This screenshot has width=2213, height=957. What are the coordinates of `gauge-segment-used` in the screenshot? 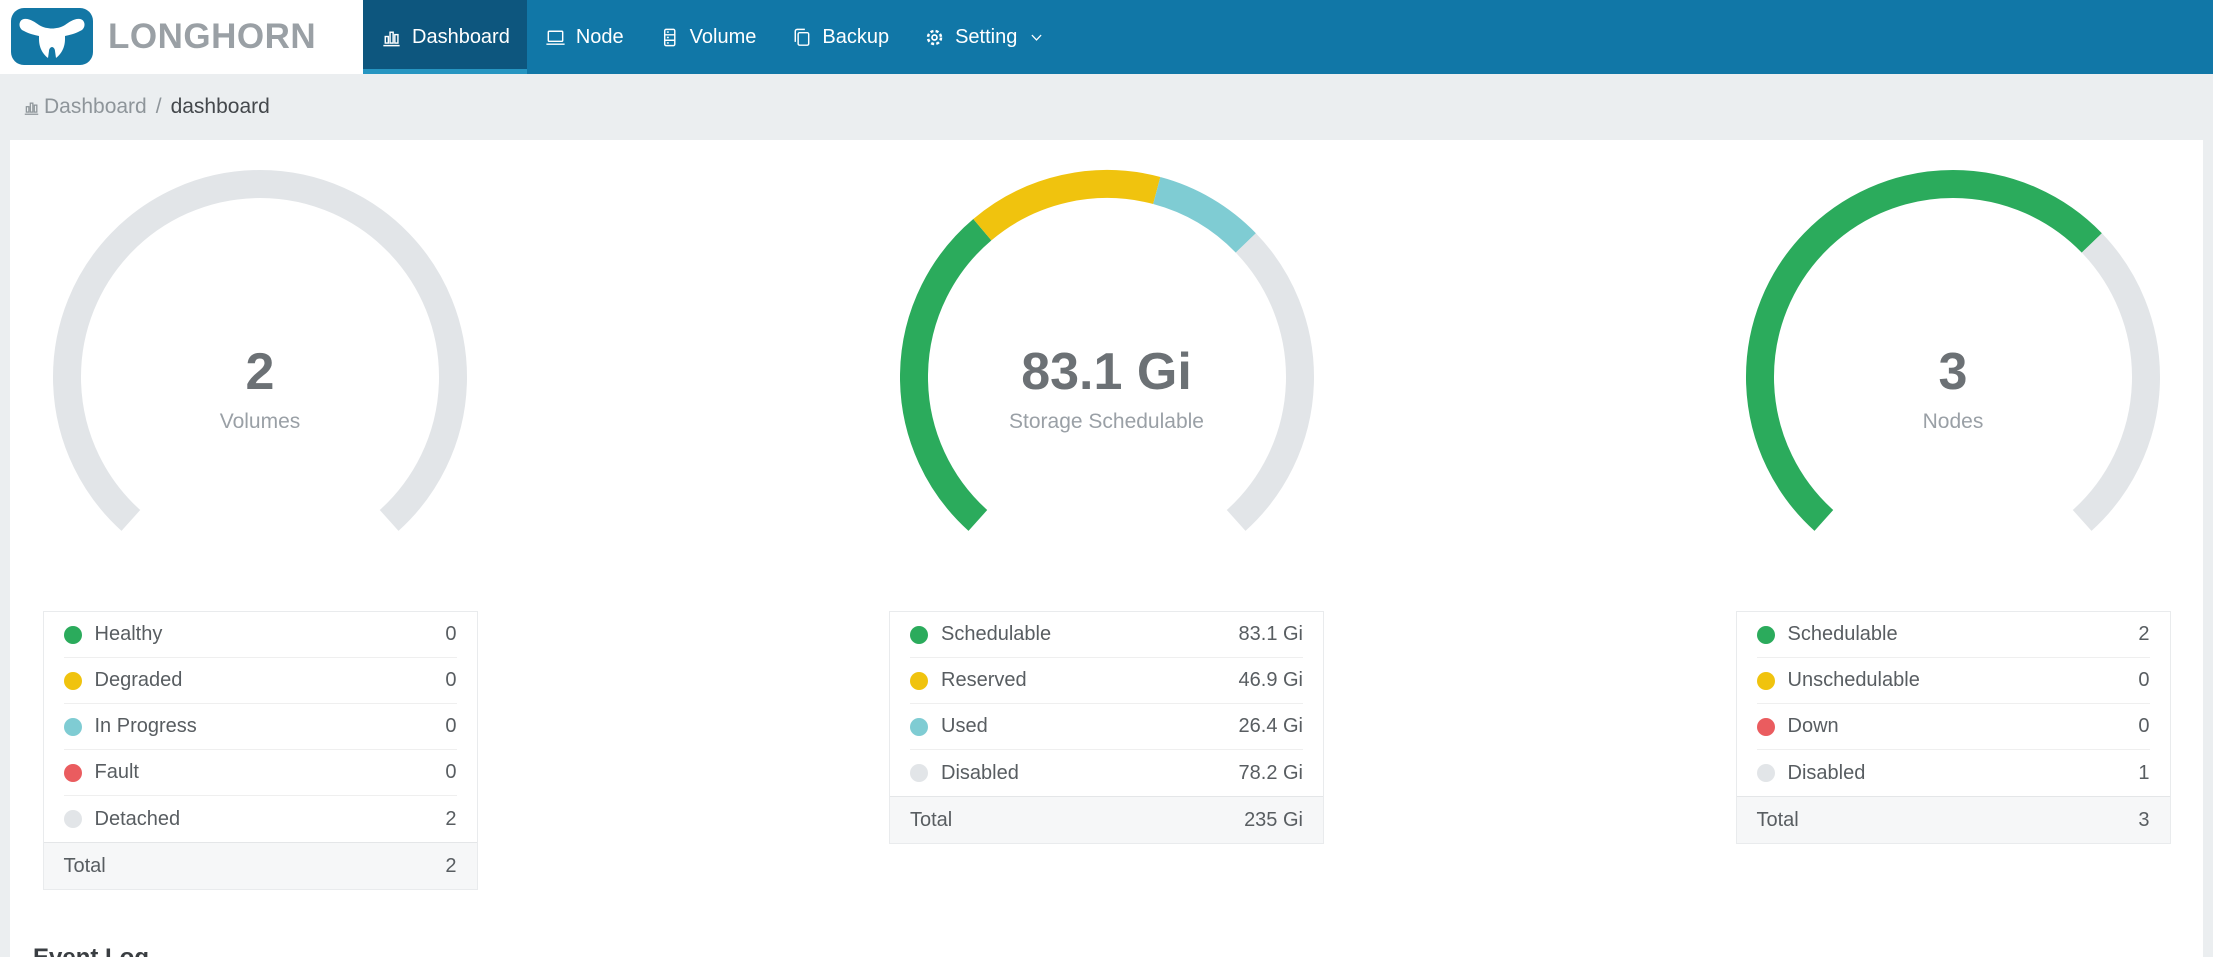 It's located at (1204, 215).